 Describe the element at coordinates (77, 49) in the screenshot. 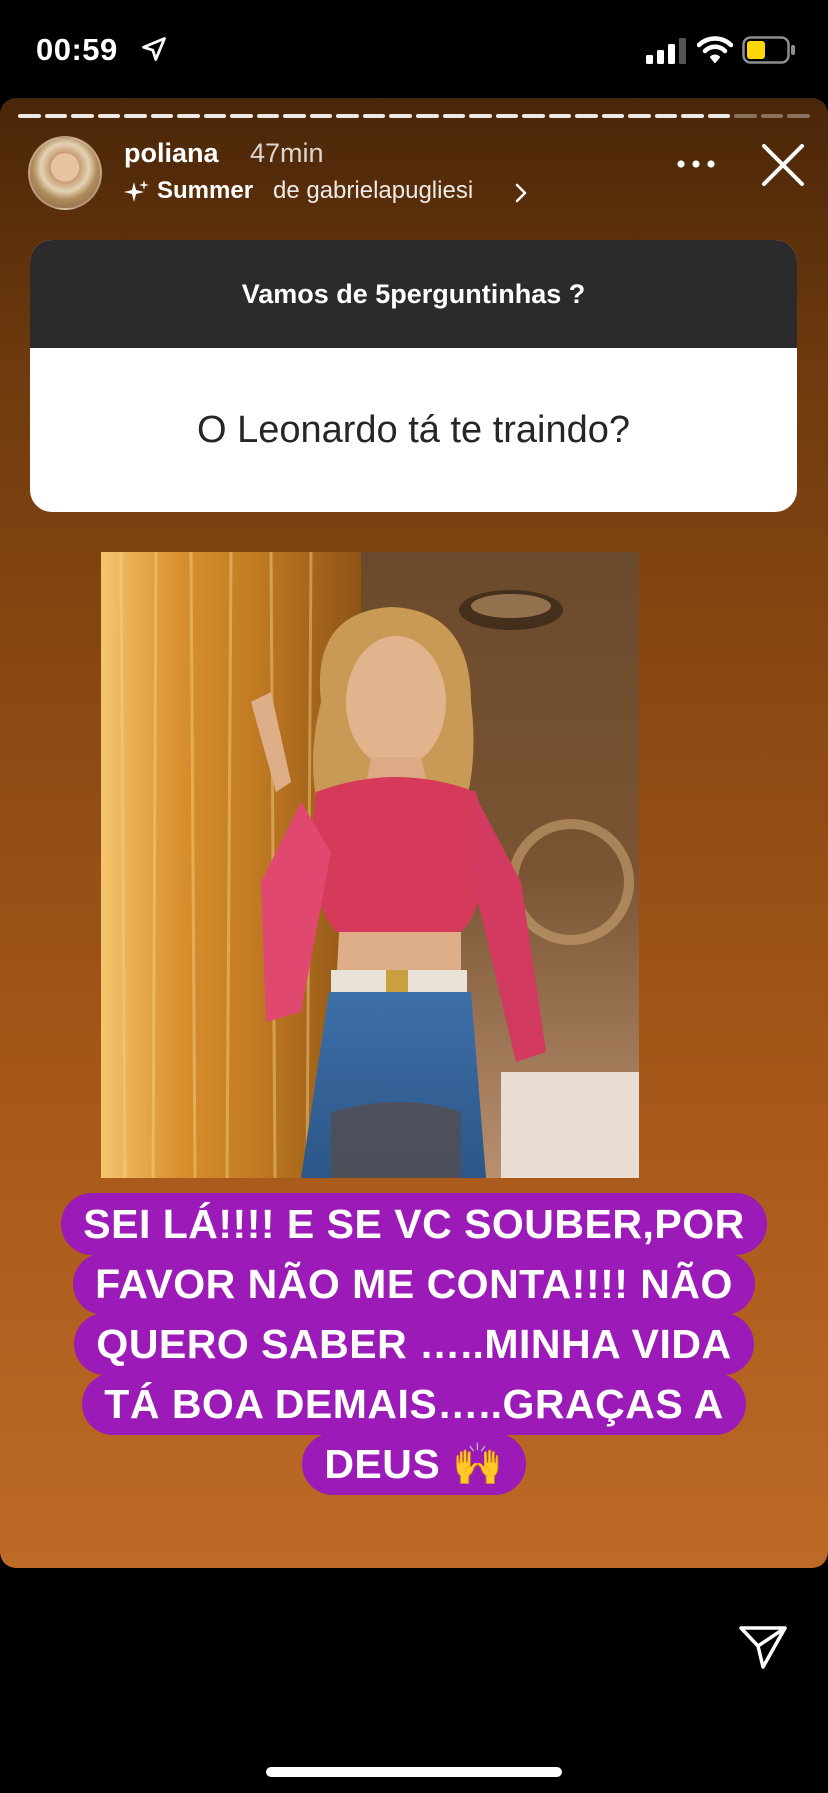

I see `status-time: 00:59` at that location.